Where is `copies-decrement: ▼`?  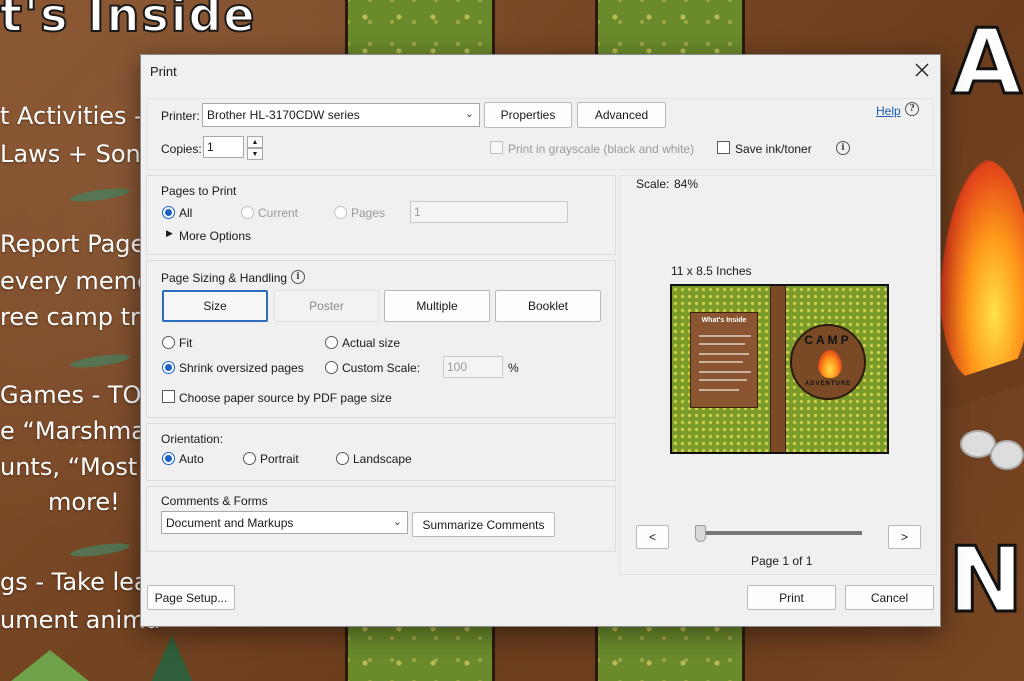 copies-decrement: ▼ is located at coordinates (255, 154).